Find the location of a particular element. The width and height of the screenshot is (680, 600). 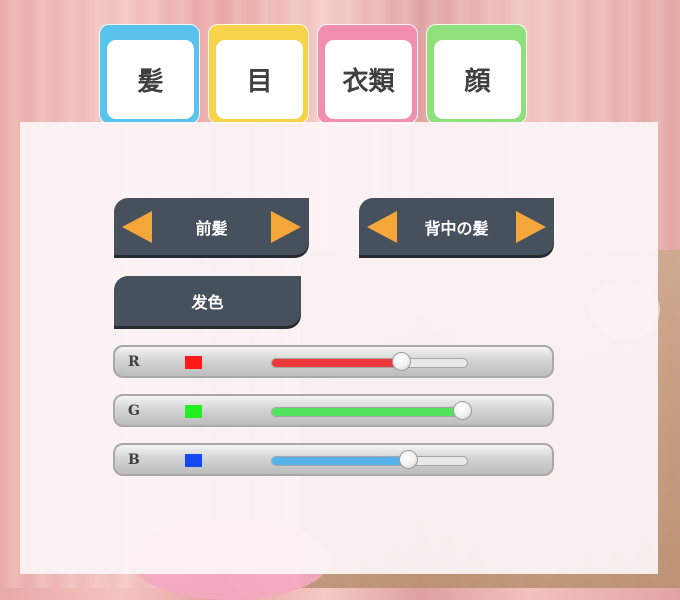

green-slider-row: G is located at coordinates (333, 410).